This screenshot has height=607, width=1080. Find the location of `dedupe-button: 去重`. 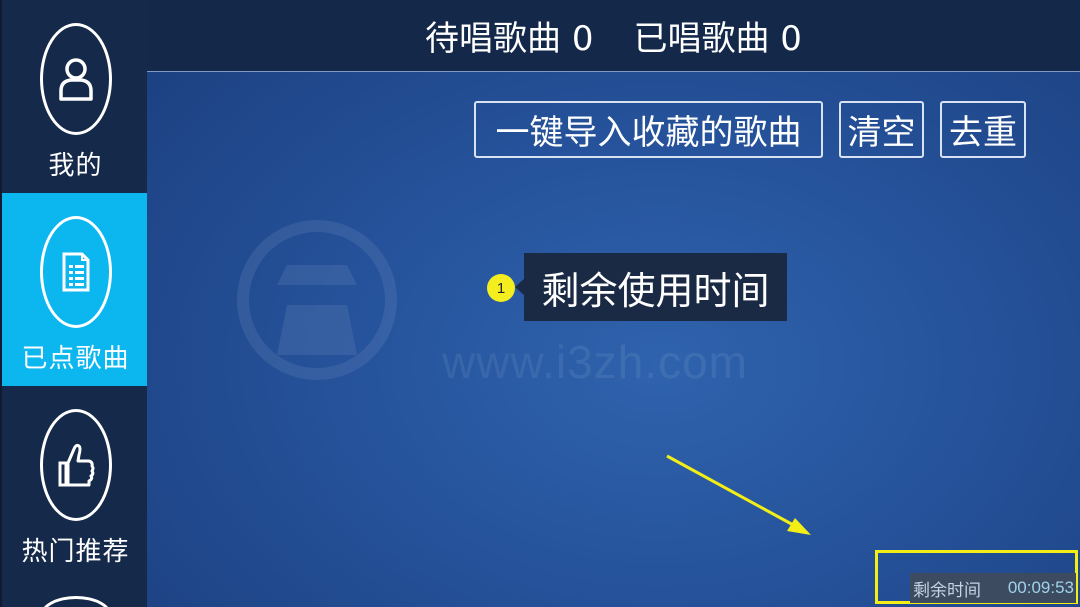

dedupe-button: 去重 is located at coordinates (983, 129).